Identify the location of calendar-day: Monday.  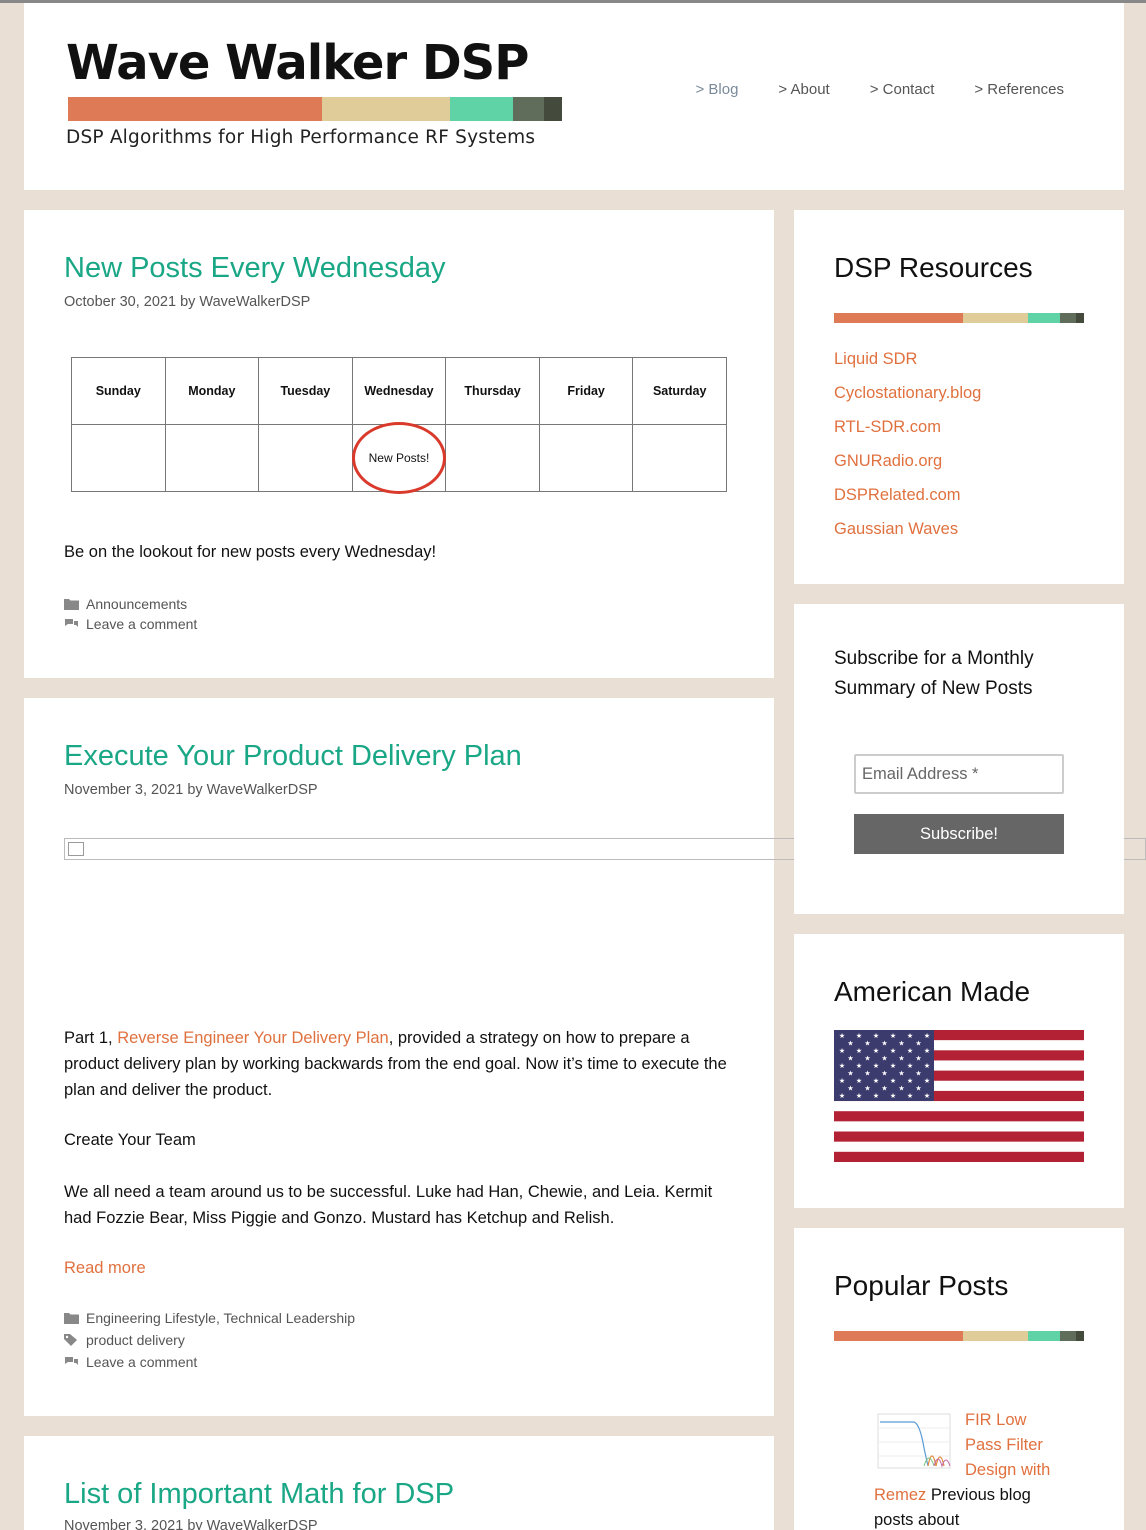
(212, 391).